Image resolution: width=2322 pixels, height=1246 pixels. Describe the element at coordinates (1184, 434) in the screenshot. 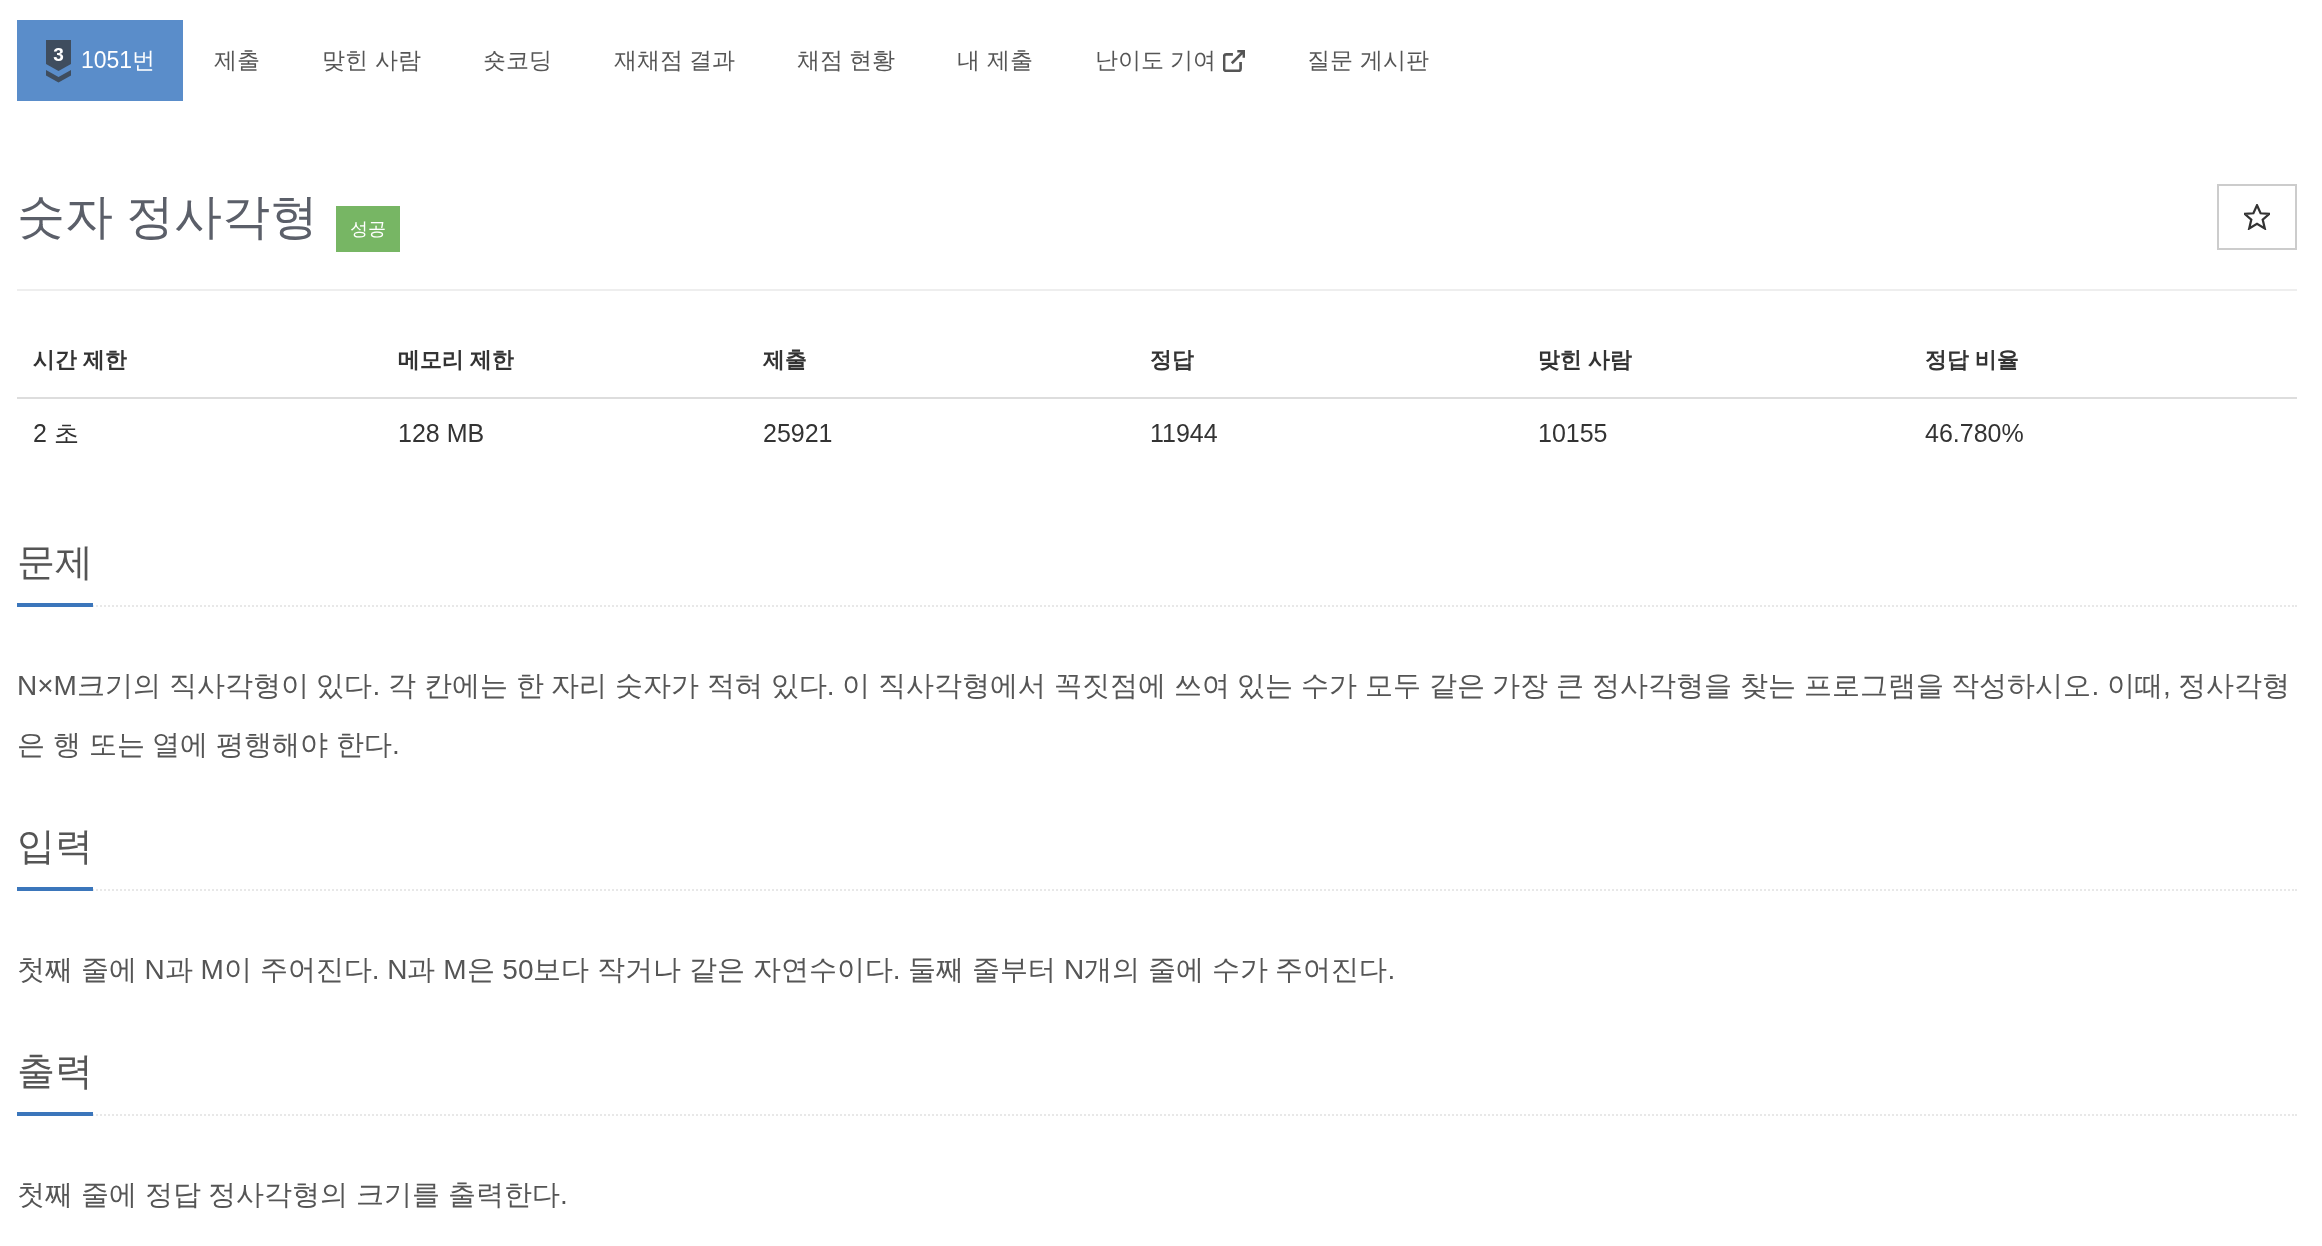

I see `table-cell-text: 11944` at that location.